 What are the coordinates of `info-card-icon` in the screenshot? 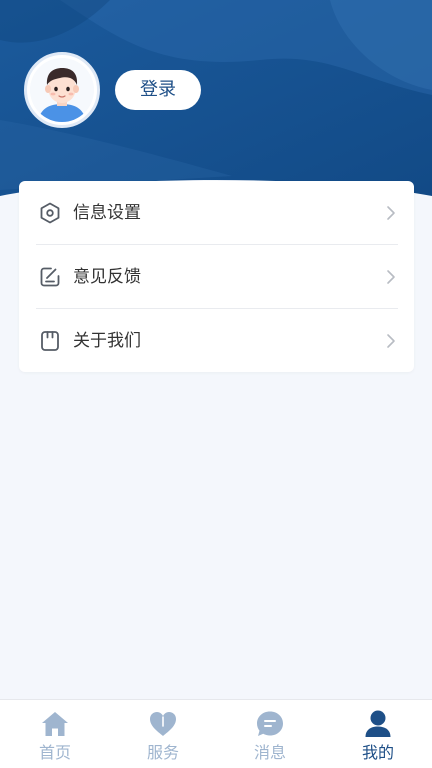 It's located at (50, 341).